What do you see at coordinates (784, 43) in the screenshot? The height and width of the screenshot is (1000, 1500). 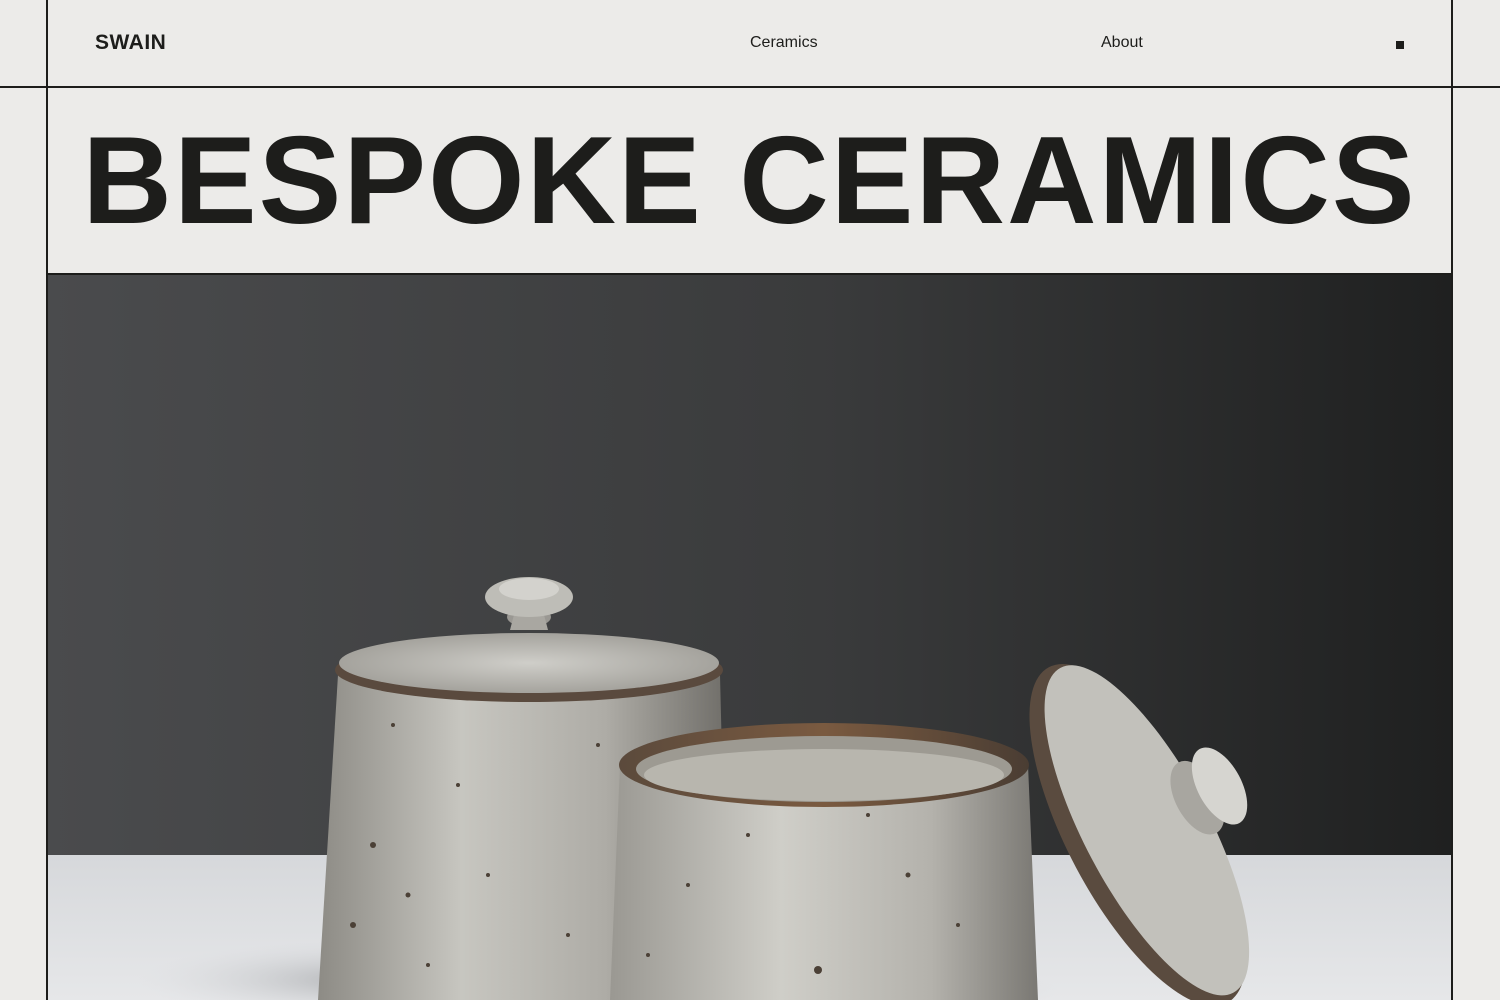 I see `nav-link-ceramics: Ceramics` at bounding box center [784, 43].